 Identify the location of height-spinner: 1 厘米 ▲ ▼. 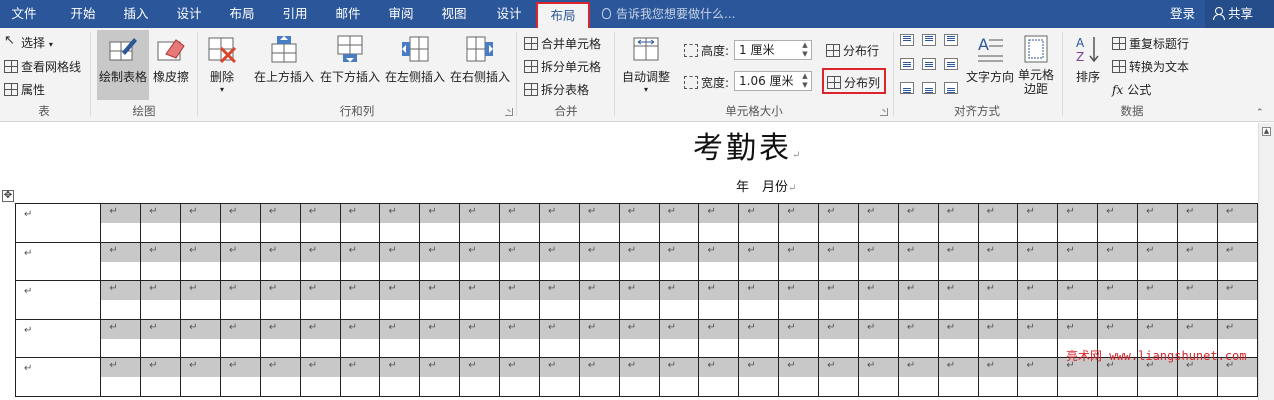
(773, 50).